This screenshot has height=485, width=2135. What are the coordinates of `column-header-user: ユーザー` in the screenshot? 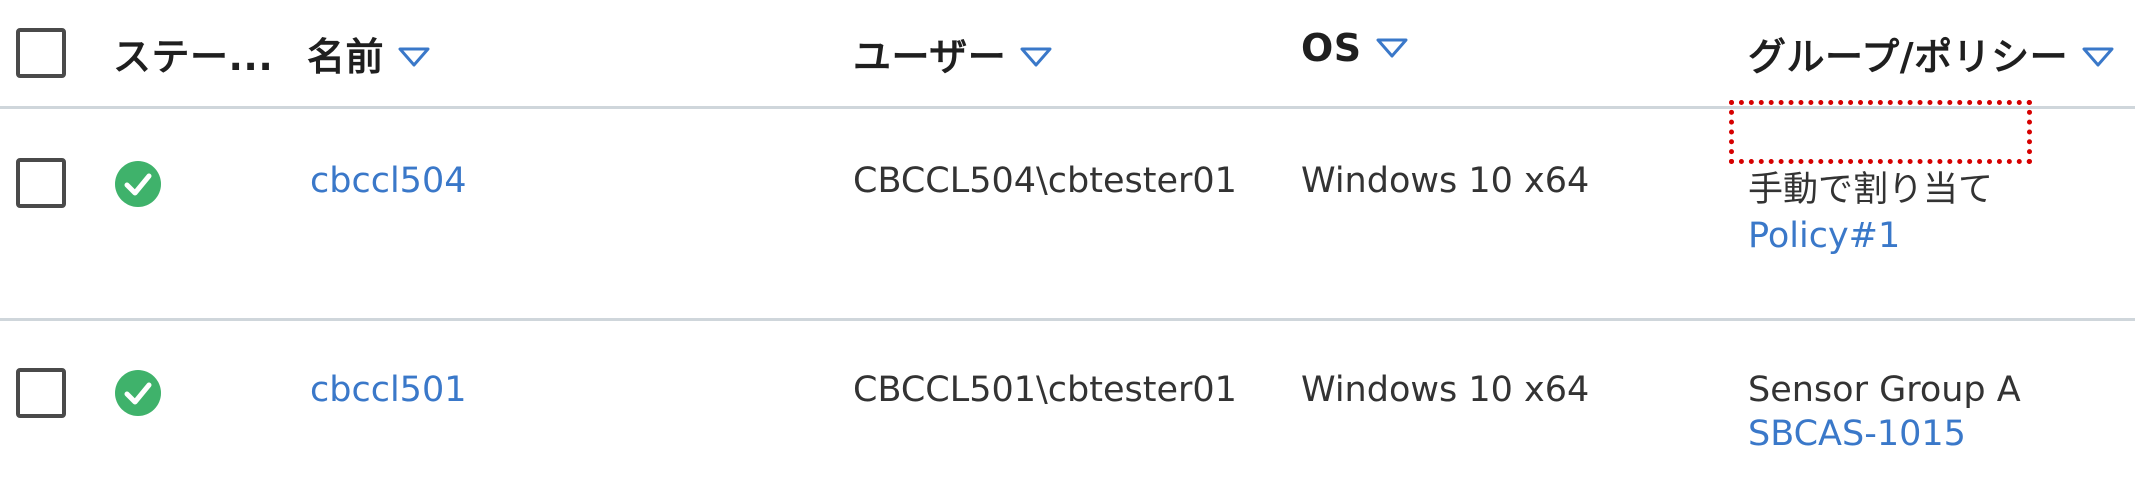 It's located at (952, 53).